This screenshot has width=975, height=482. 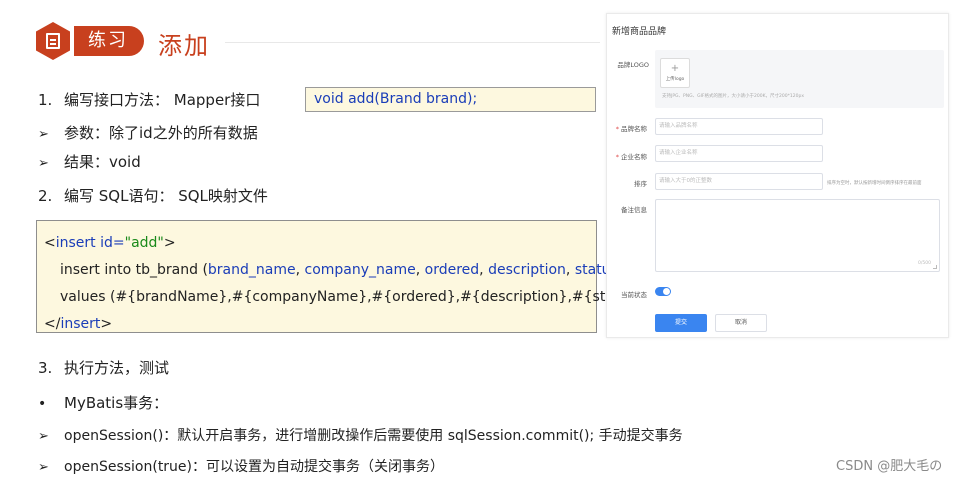 What do you see at coordinates (681, 323) in the screenshot?
I see `submit-button: 提交` at bounding box center [681, 323].